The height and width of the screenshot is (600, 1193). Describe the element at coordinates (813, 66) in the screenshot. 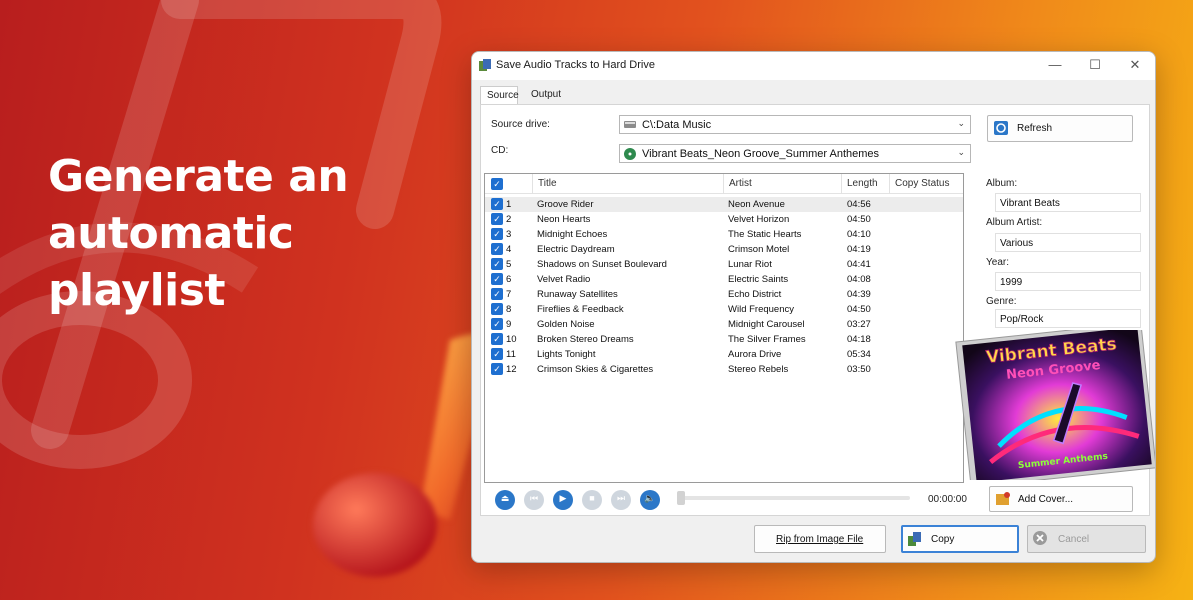

I see `title-bar: Save Audio Tracks to Hard Drive — ☐ ✕` at that location.